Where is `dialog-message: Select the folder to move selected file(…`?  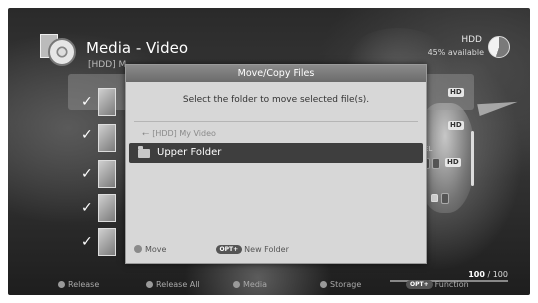 dialog-message: Select the folder to move selected file(… is located at coordinates (276, 100).